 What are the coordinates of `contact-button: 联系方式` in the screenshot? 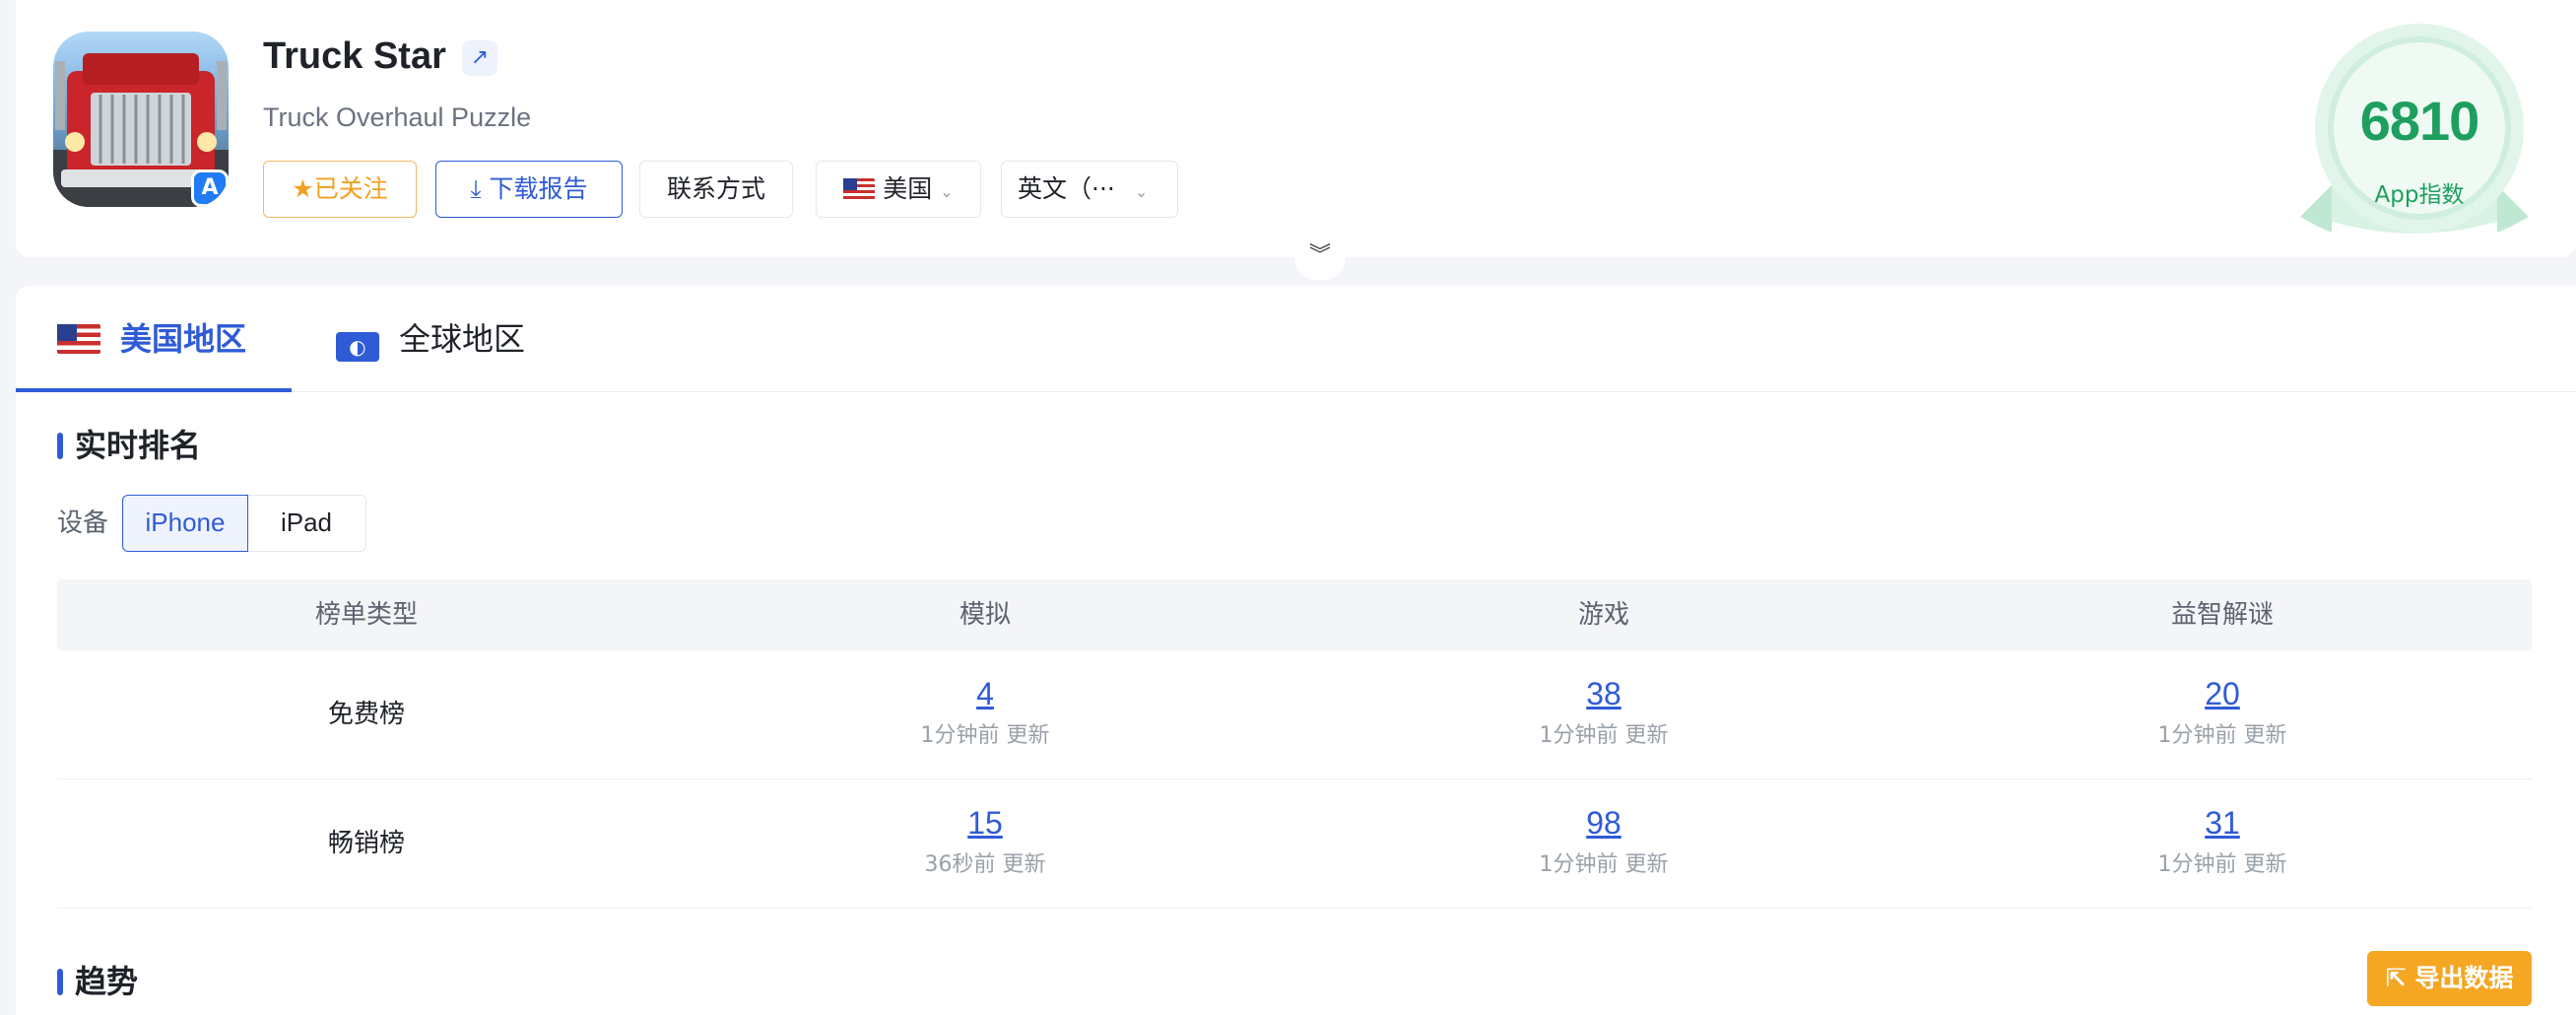 It's located at (716, 190).